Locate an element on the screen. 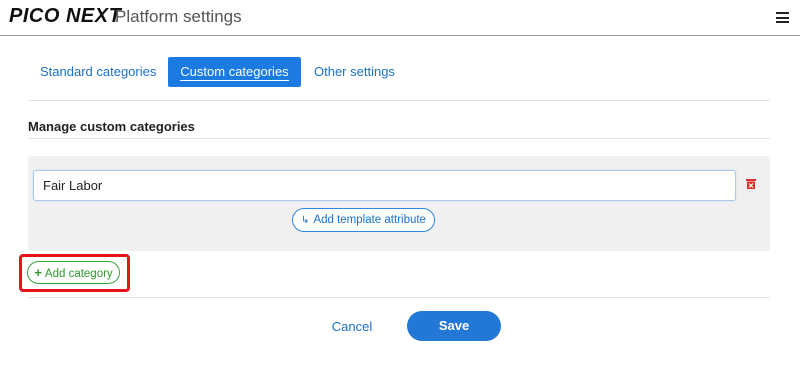 This screenshot has width=800, height=382. hamburger-menu-icon is located at coordinates (782, 17).